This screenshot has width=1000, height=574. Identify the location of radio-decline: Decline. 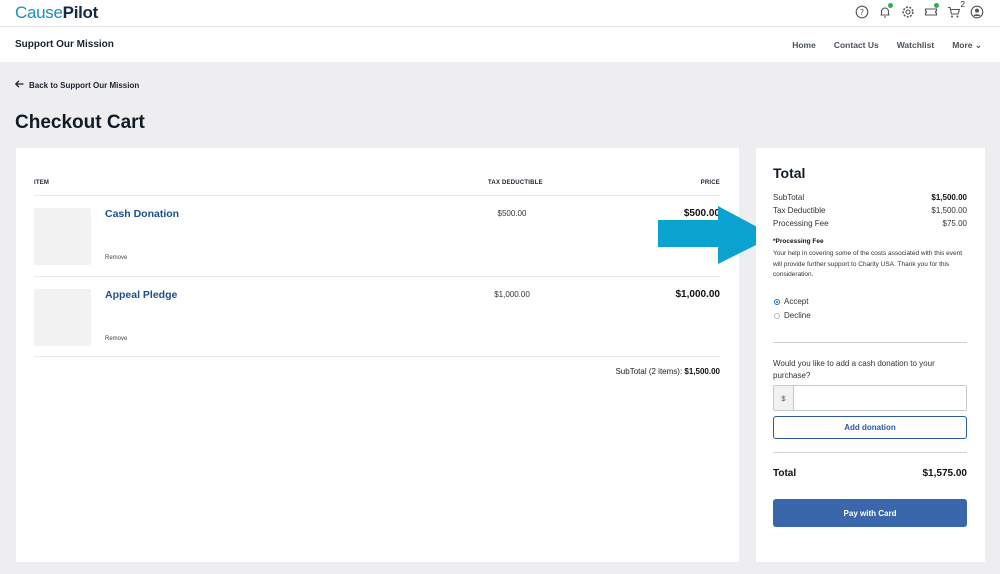
(792, 315).